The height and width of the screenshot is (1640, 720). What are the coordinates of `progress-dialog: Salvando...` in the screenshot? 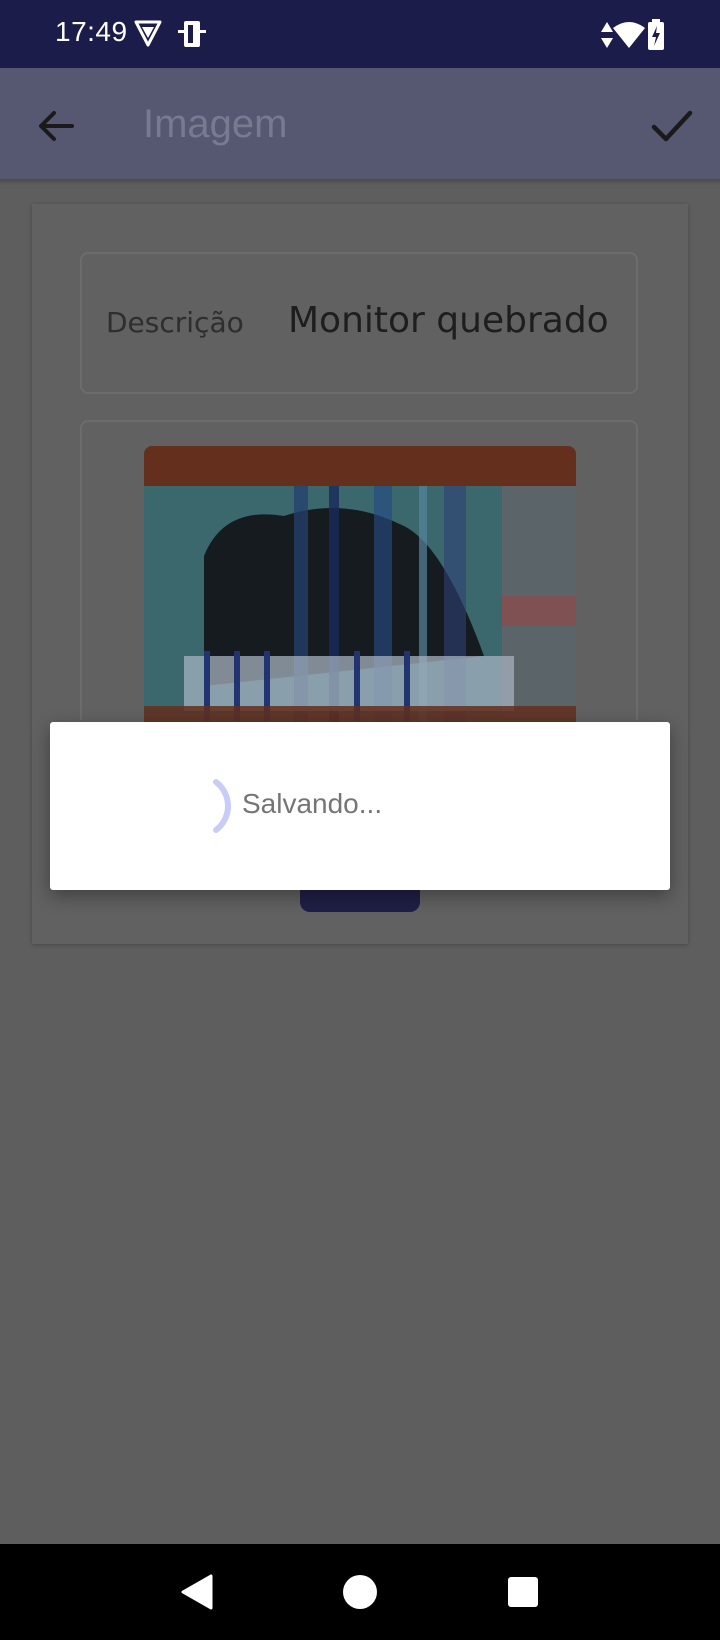 It's located at (360, 806).